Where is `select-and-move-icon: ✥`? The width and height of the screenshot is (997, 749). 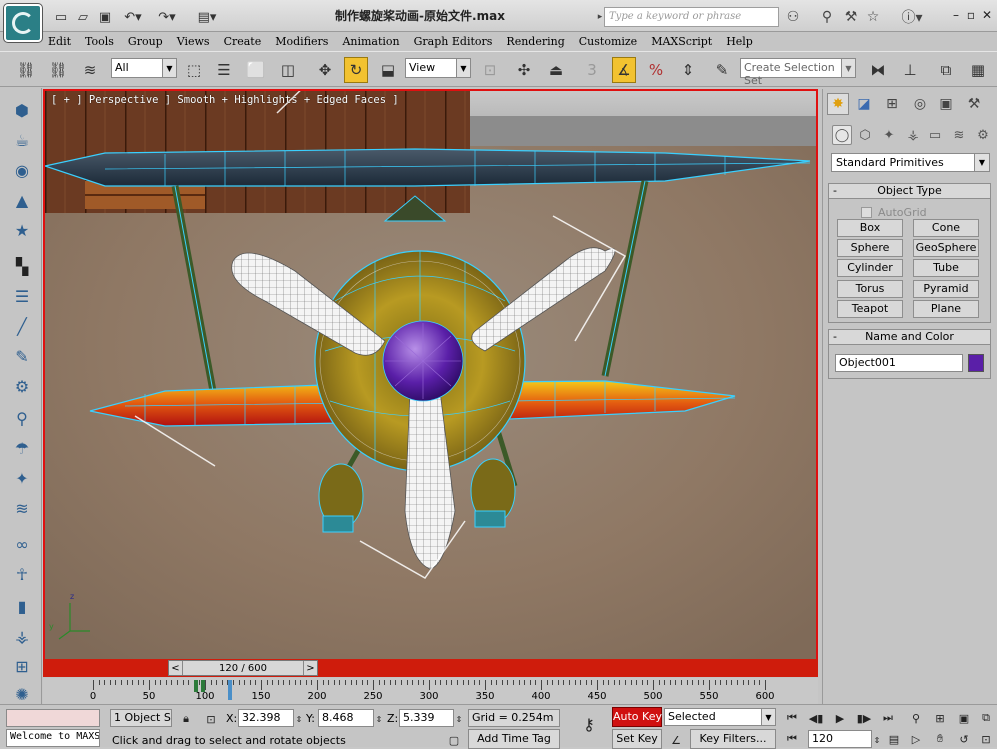 select-and-move-icon: ✥ is located at coordinates (325, 70).